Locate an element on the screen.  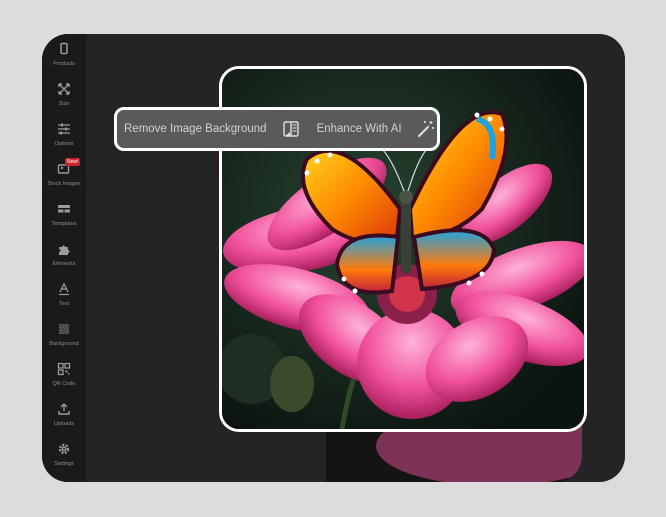
sidebar-item-size: Size is located at coordinates (64, 99).